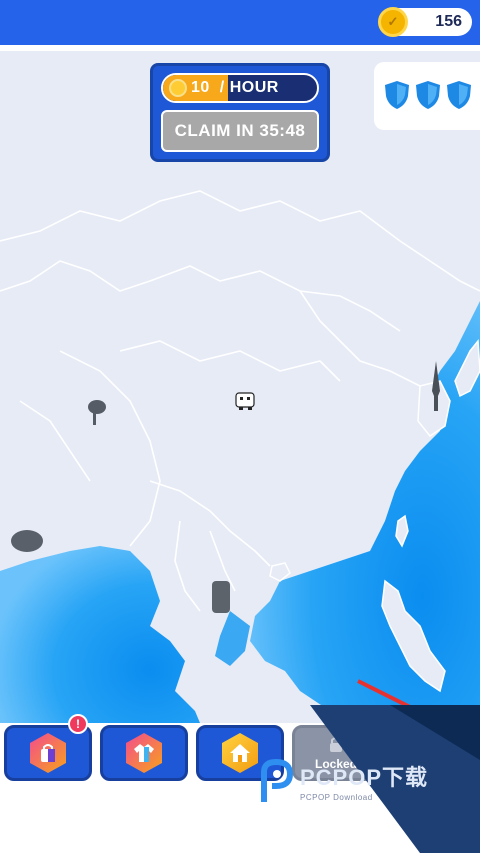  I want to click on income-rate-value: 10, so click(200, 87).